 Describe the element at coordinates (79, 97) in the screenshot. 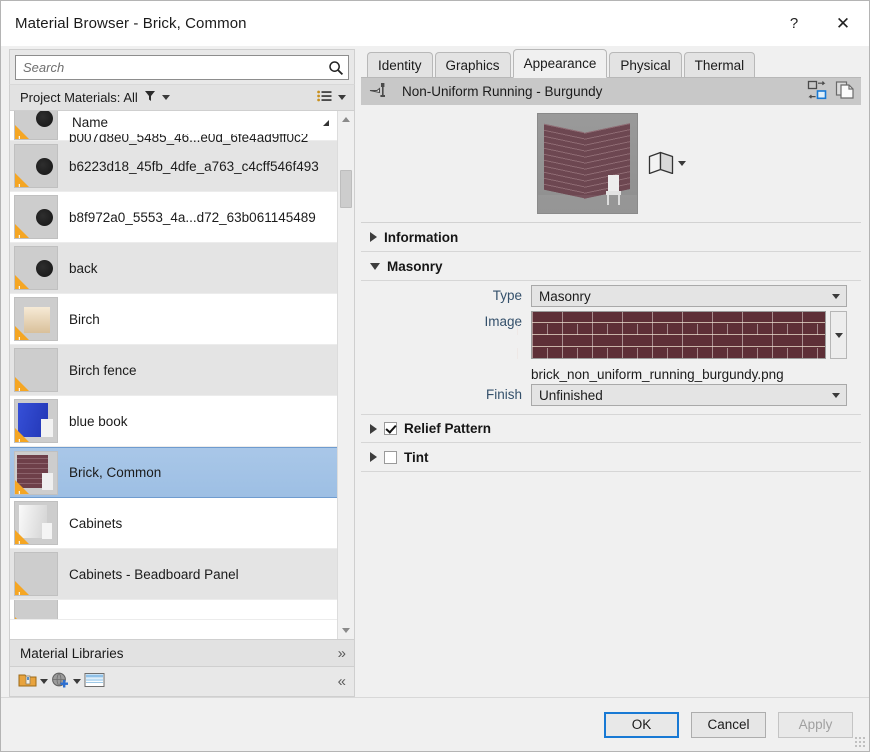

I see `filter-label: Project Materials: All` at that location.